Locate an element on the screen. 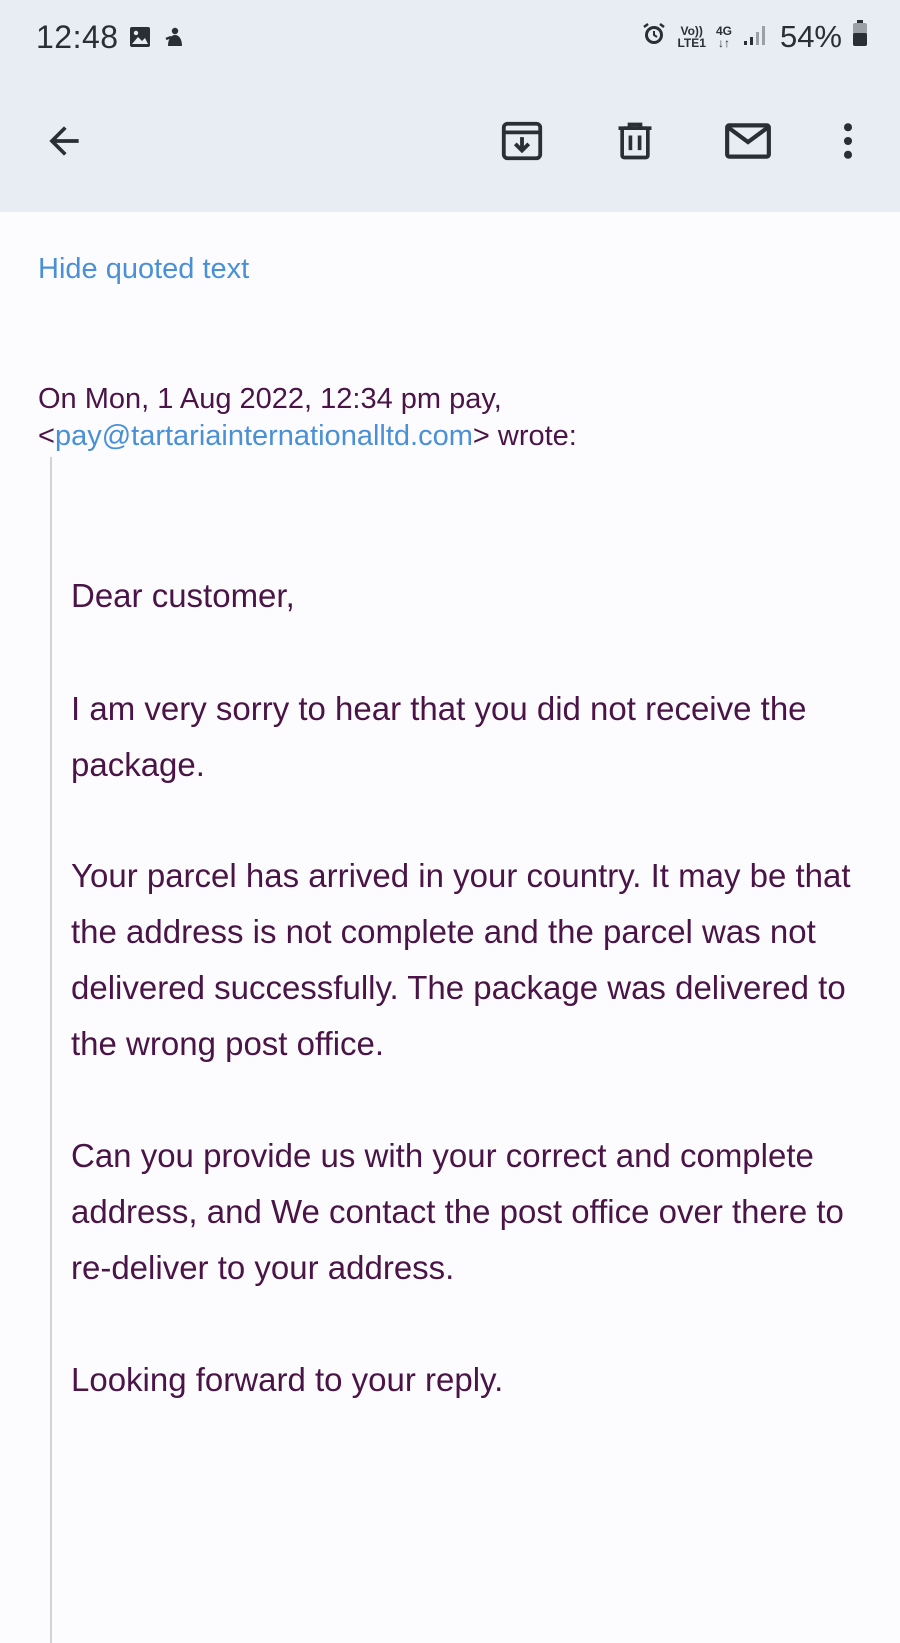 The height and width of the screenshot is (1643, 900). status-right-icons: Vo)) LTE1 4G ↓↑ 54% is located at coordinates (754, 37).